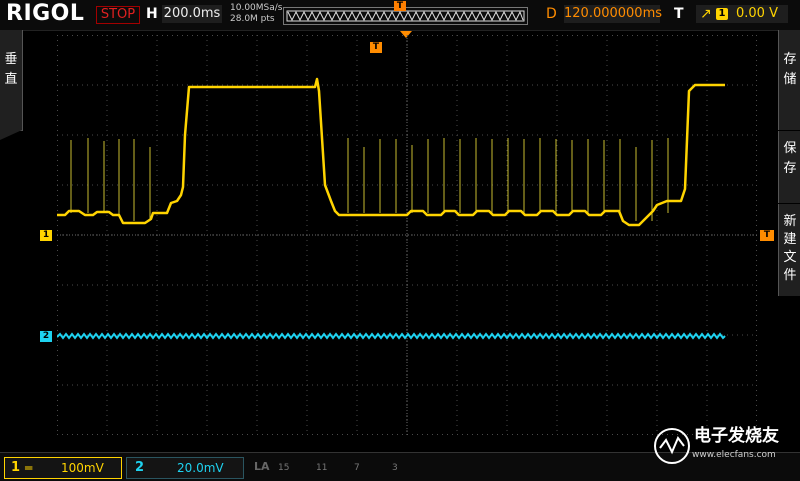 This screenshot has height=481, width=800. I want to click on vertical-menu-tab: 垂 直, so click(11, 80).